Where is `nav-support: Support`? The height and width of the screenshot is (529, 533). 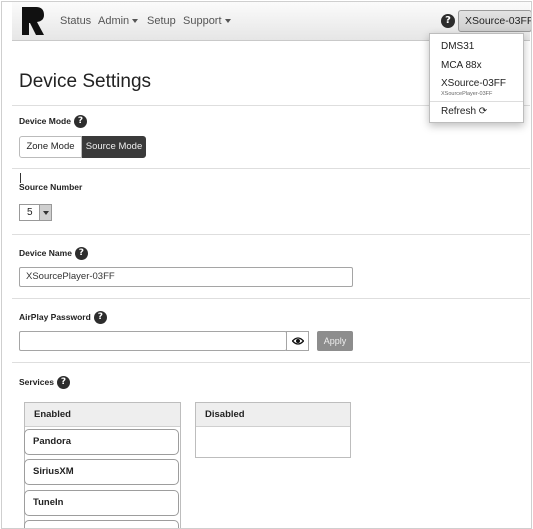 nav-support: Support is located at coordinates (207, 21).